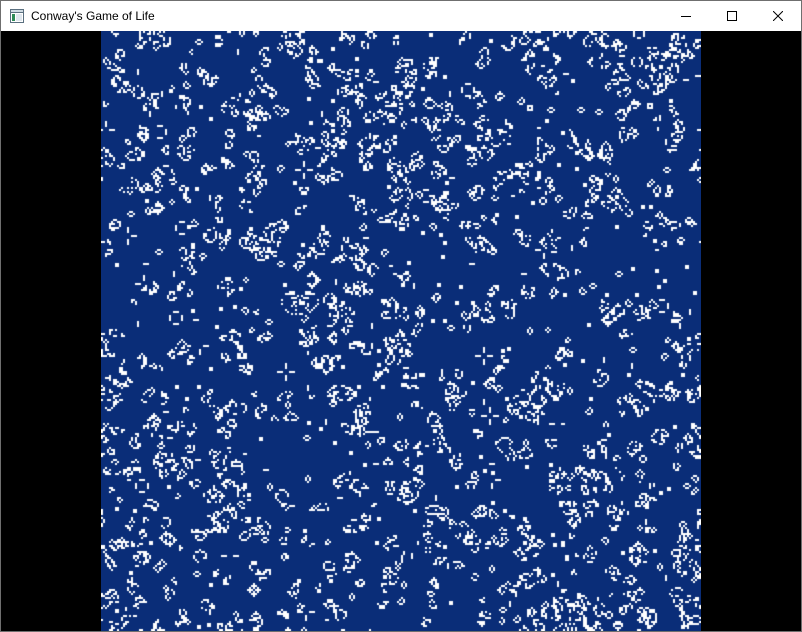  I want to click on minimize-icon, so click(686, 16).